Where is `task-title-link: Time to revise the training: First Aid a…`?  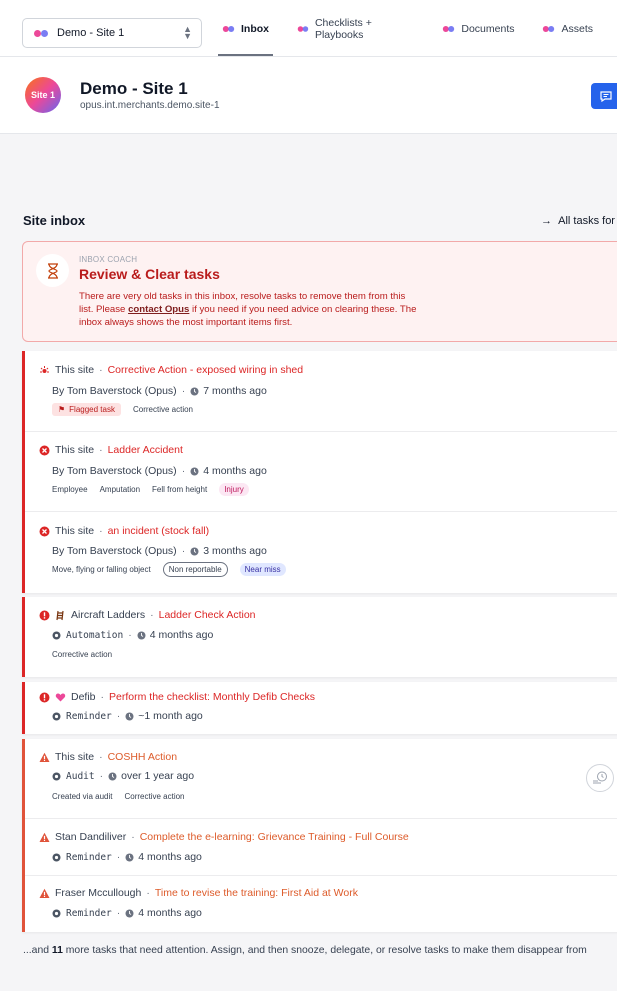
task-title-link: Time to revise the training: First Aid a… is located at coordinates (256, 893).